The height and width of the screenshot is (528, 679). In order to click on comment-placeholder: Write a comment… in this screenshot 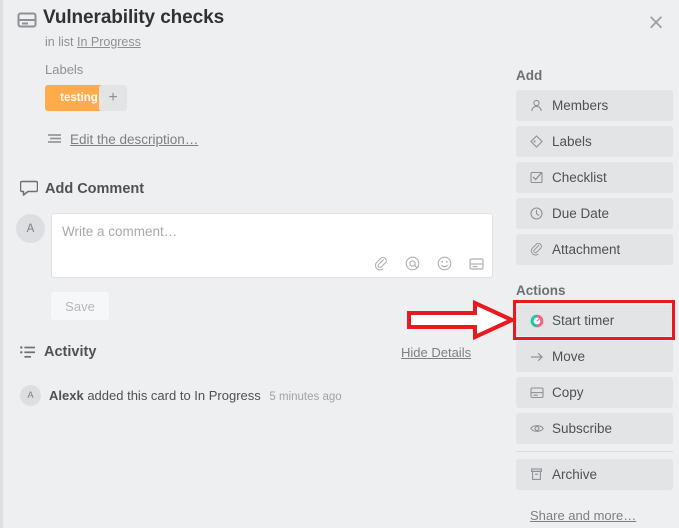, I will do `click(120, 231)`.